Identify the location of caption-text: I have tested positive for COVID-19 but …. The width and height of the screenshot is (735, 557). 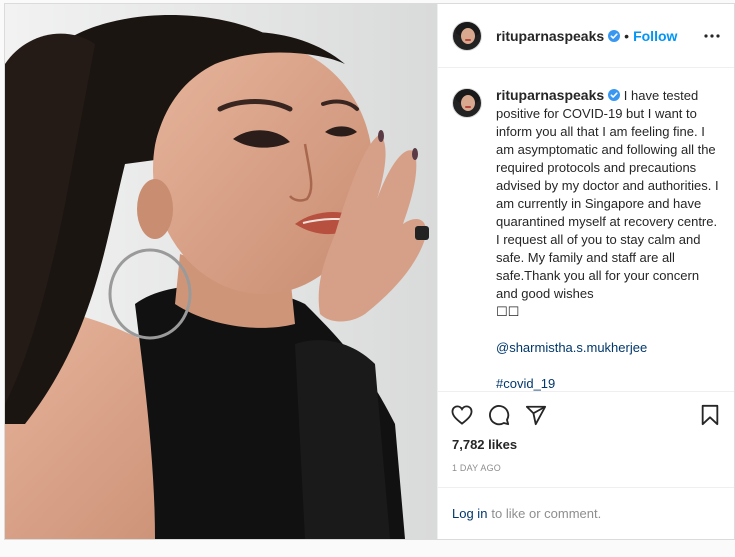
(607, 194).